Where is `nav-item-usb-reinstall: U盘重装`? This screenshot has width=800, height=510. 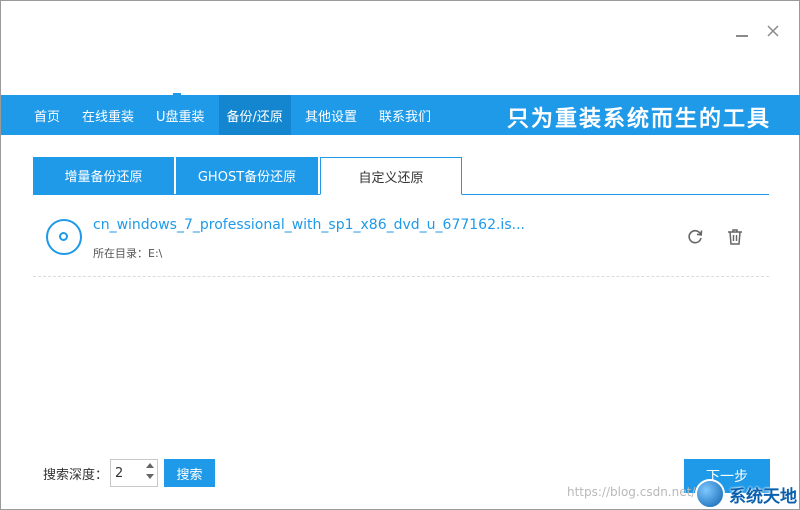 nav-item-usb-reinstall: U盘重装 is located at coordinates (180, 115).